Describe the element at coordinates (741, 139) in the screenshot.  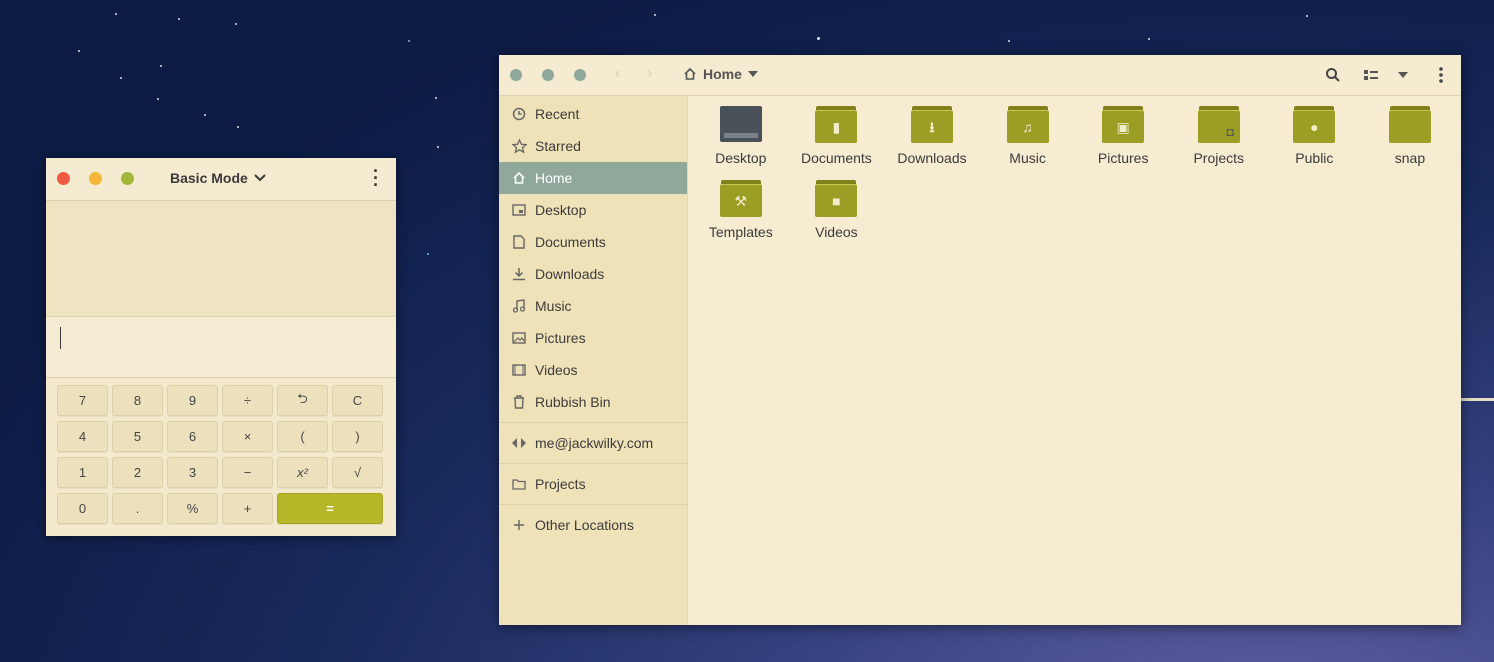
I see `file-item-desktop: Desktop` at that location.